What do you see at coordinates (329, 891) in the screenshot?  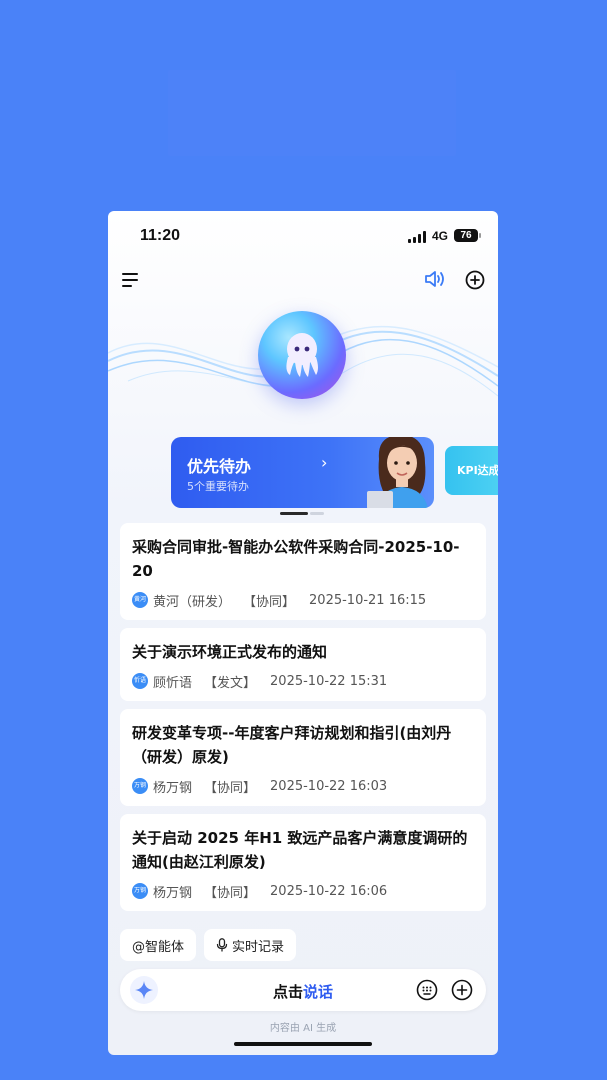 I see `item-time: 2025-10-22 16:06` at bounding box center [329, 891].